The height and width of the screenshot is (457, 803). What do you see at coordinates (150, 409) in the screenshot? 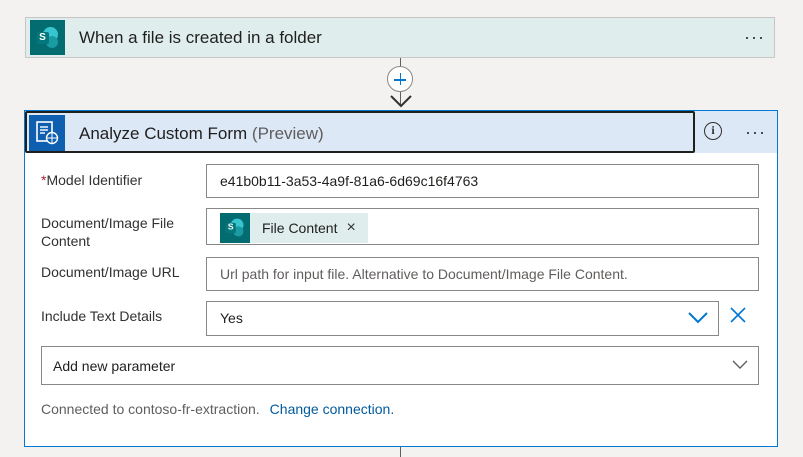
I see `connection-text: Connected to contoso-fr-extraction.` at bounding box center [150, 409].